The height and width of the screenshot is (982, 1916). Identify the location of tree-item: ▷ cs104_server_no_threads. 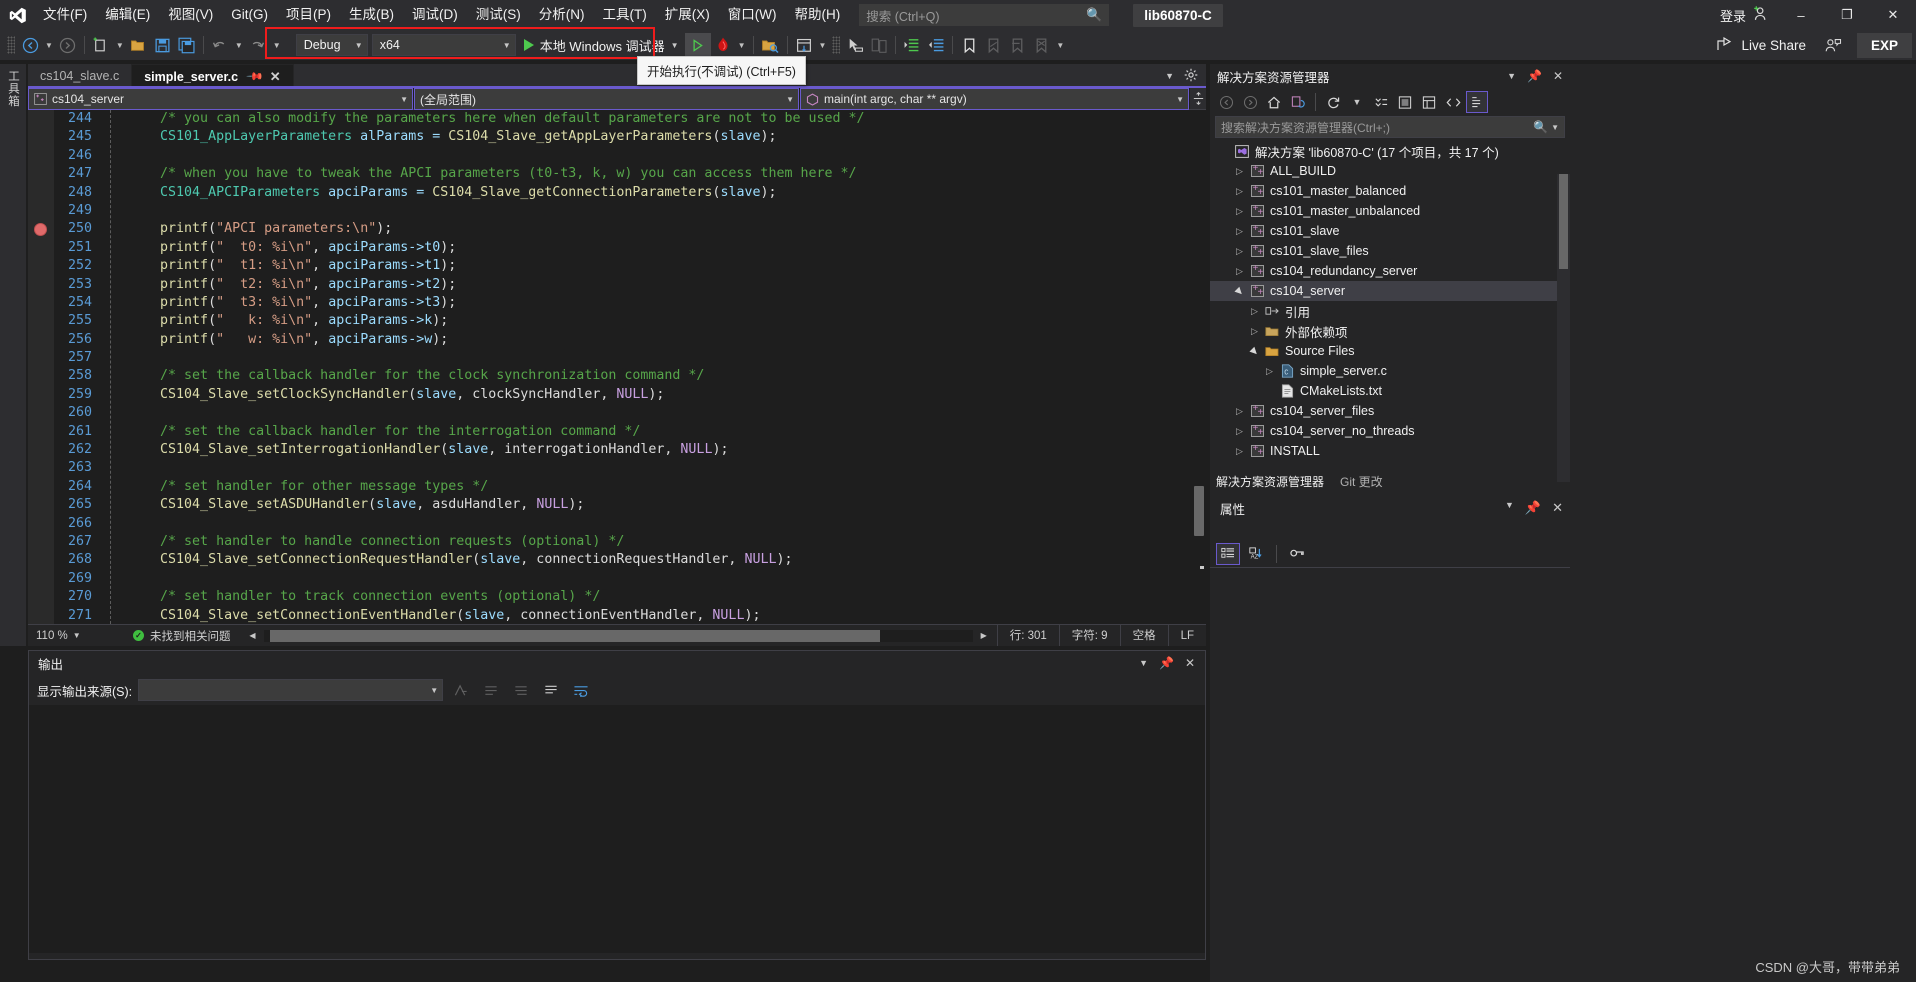
(1390, 431).